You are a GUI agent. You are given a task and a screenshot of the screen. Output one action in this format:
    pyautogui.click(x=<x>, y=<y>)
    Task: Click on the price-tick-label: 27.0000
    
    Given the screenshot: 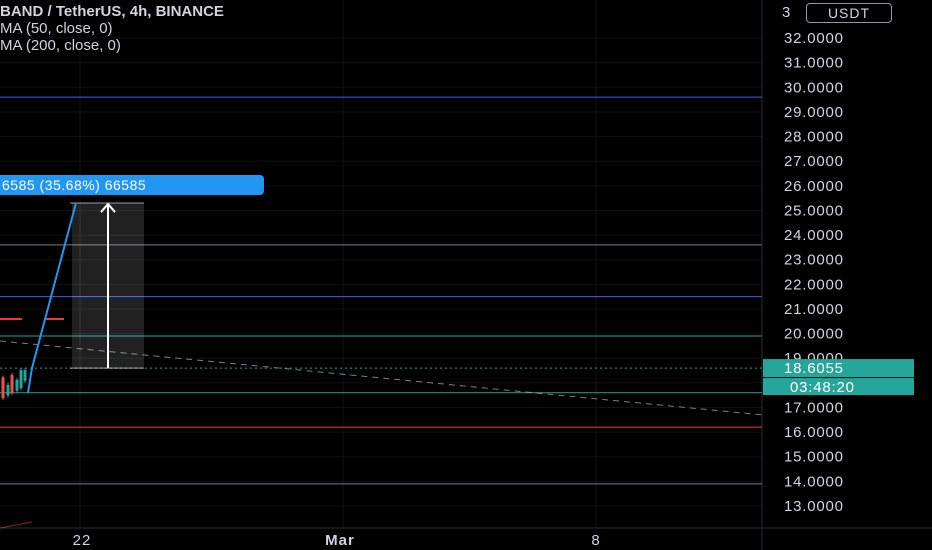 What is the action you would take?
    pyautogui.click(x=814, y=161)
    